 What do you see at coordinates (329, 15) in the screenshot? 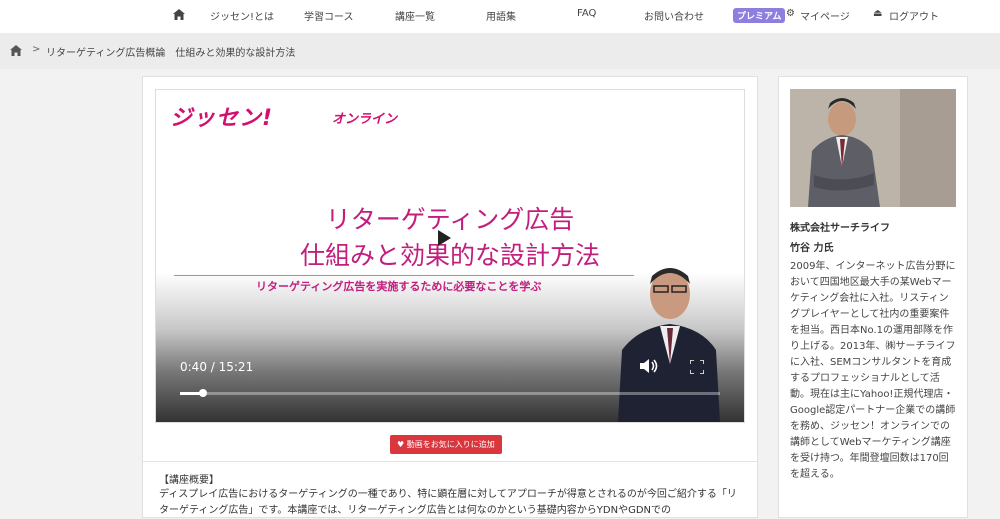
I see `nav-item-courses: 学習コース` at bounding box center [329, 15].